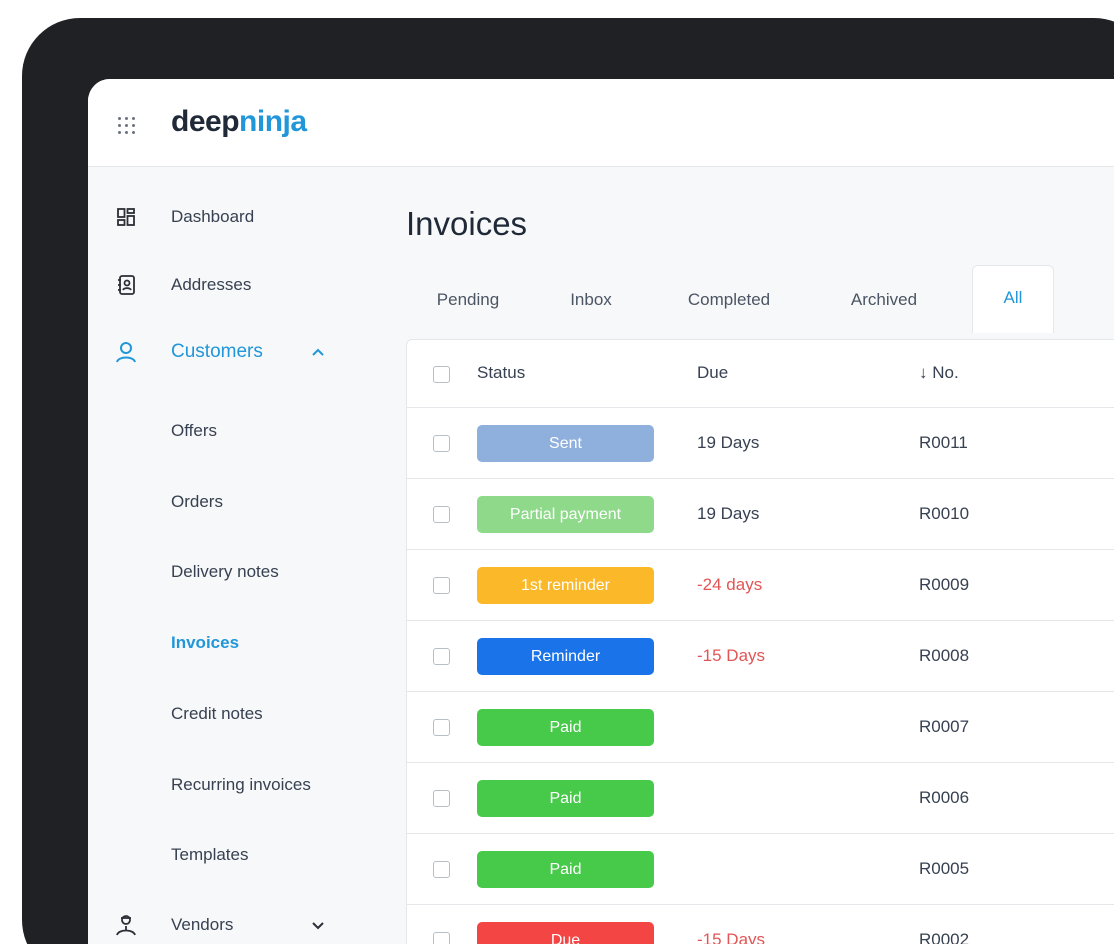 The image size is (1114, 944). Describe the element at coordinates (211, 284) in the screenshot. I see `sidebar-item-label: Addresses` at that location.